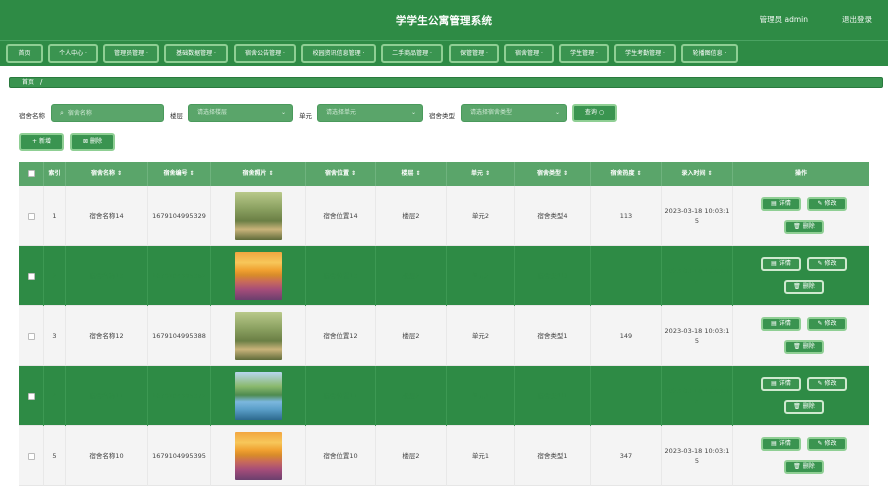 The image size is (888, 486). I want to click on dorm-name-placeholder: 宿舍名称, so click(79, 113).